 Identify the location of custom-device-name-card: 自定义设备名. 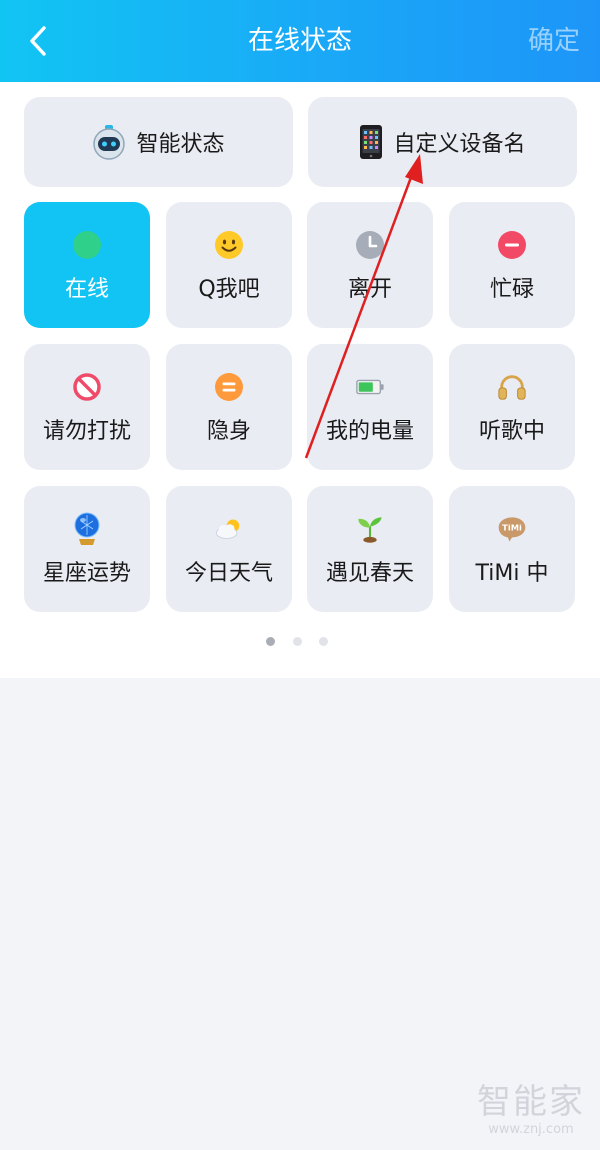
(442, 142).